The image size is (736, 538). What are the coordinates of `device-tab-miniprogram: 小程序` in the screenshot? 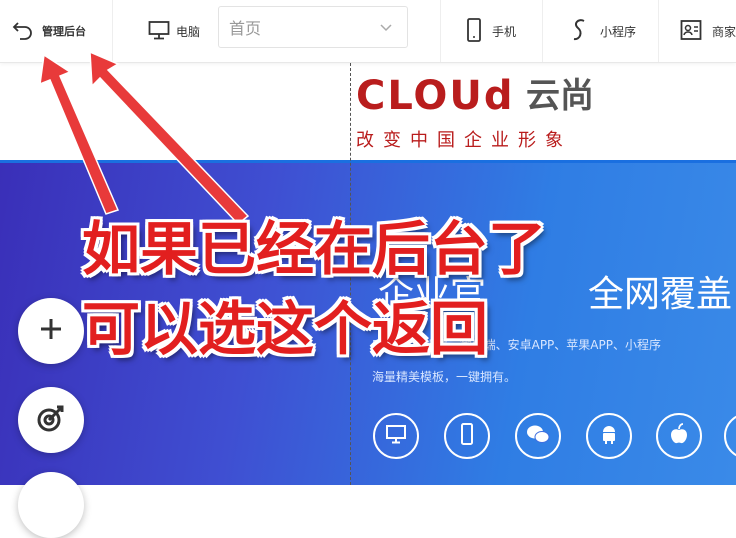 It's located at (603, 31).